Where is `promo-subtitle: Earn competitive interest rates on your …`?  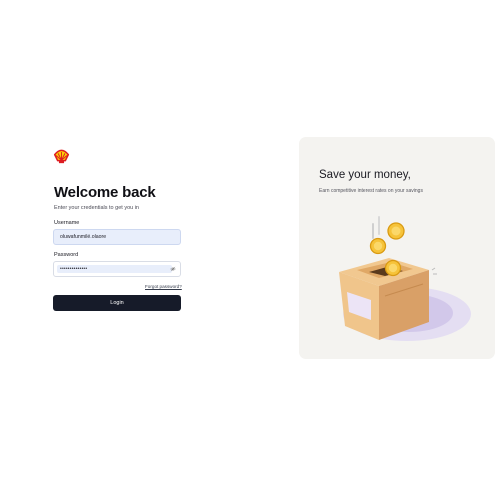 promo-subtitle: Earn competitive interest rates on your … is located at coordinates (371, 191).